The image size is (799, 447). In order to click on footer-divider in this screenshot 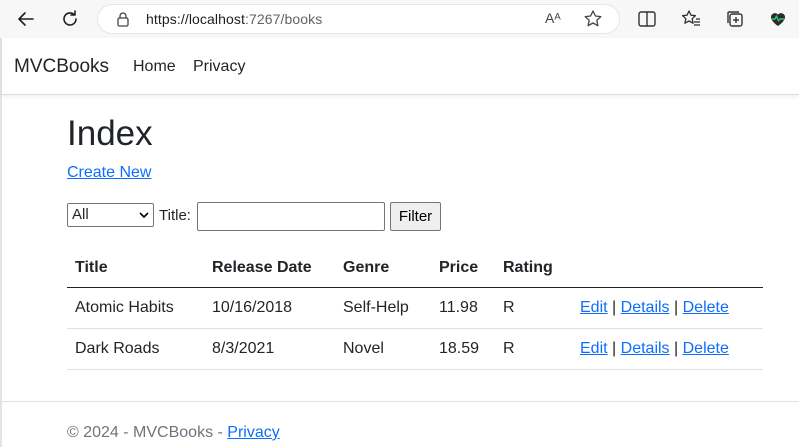, I will do `click(400, 401)`.